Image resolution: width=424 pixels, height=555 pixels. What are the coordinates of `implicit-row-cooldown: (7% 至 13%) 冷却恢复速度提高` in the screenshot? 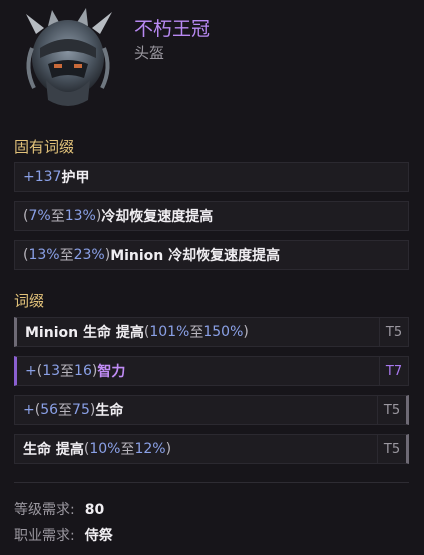 It's located at (211, 216).